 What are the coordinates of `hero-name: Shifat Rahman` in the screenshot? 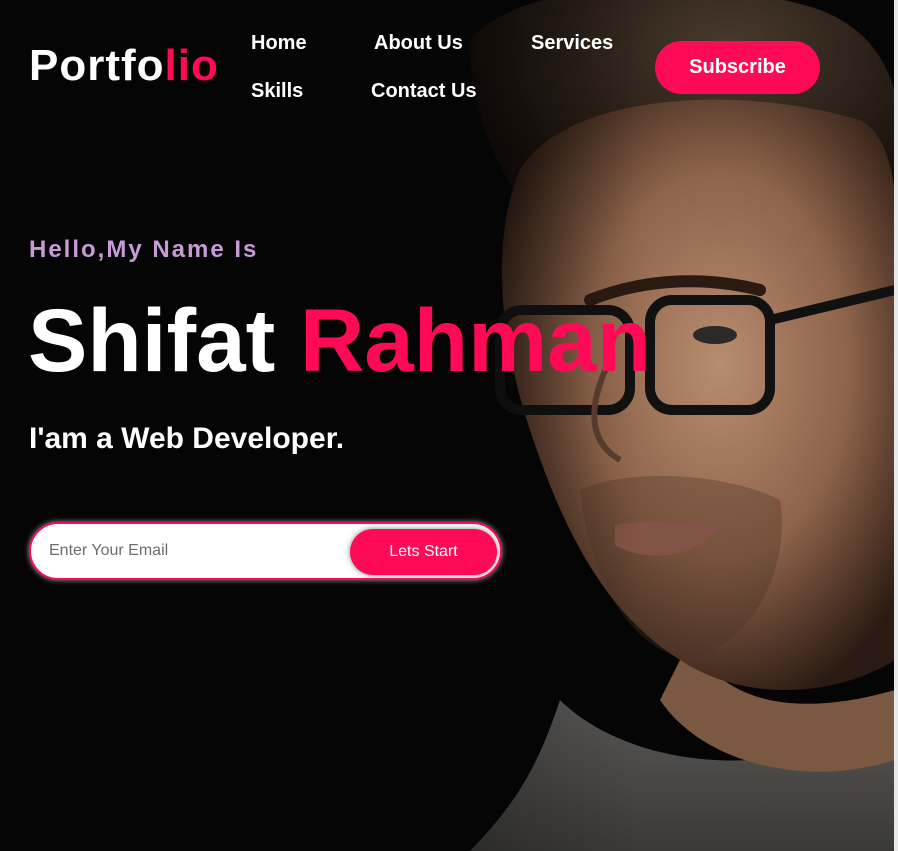 It's located at (339, 340).